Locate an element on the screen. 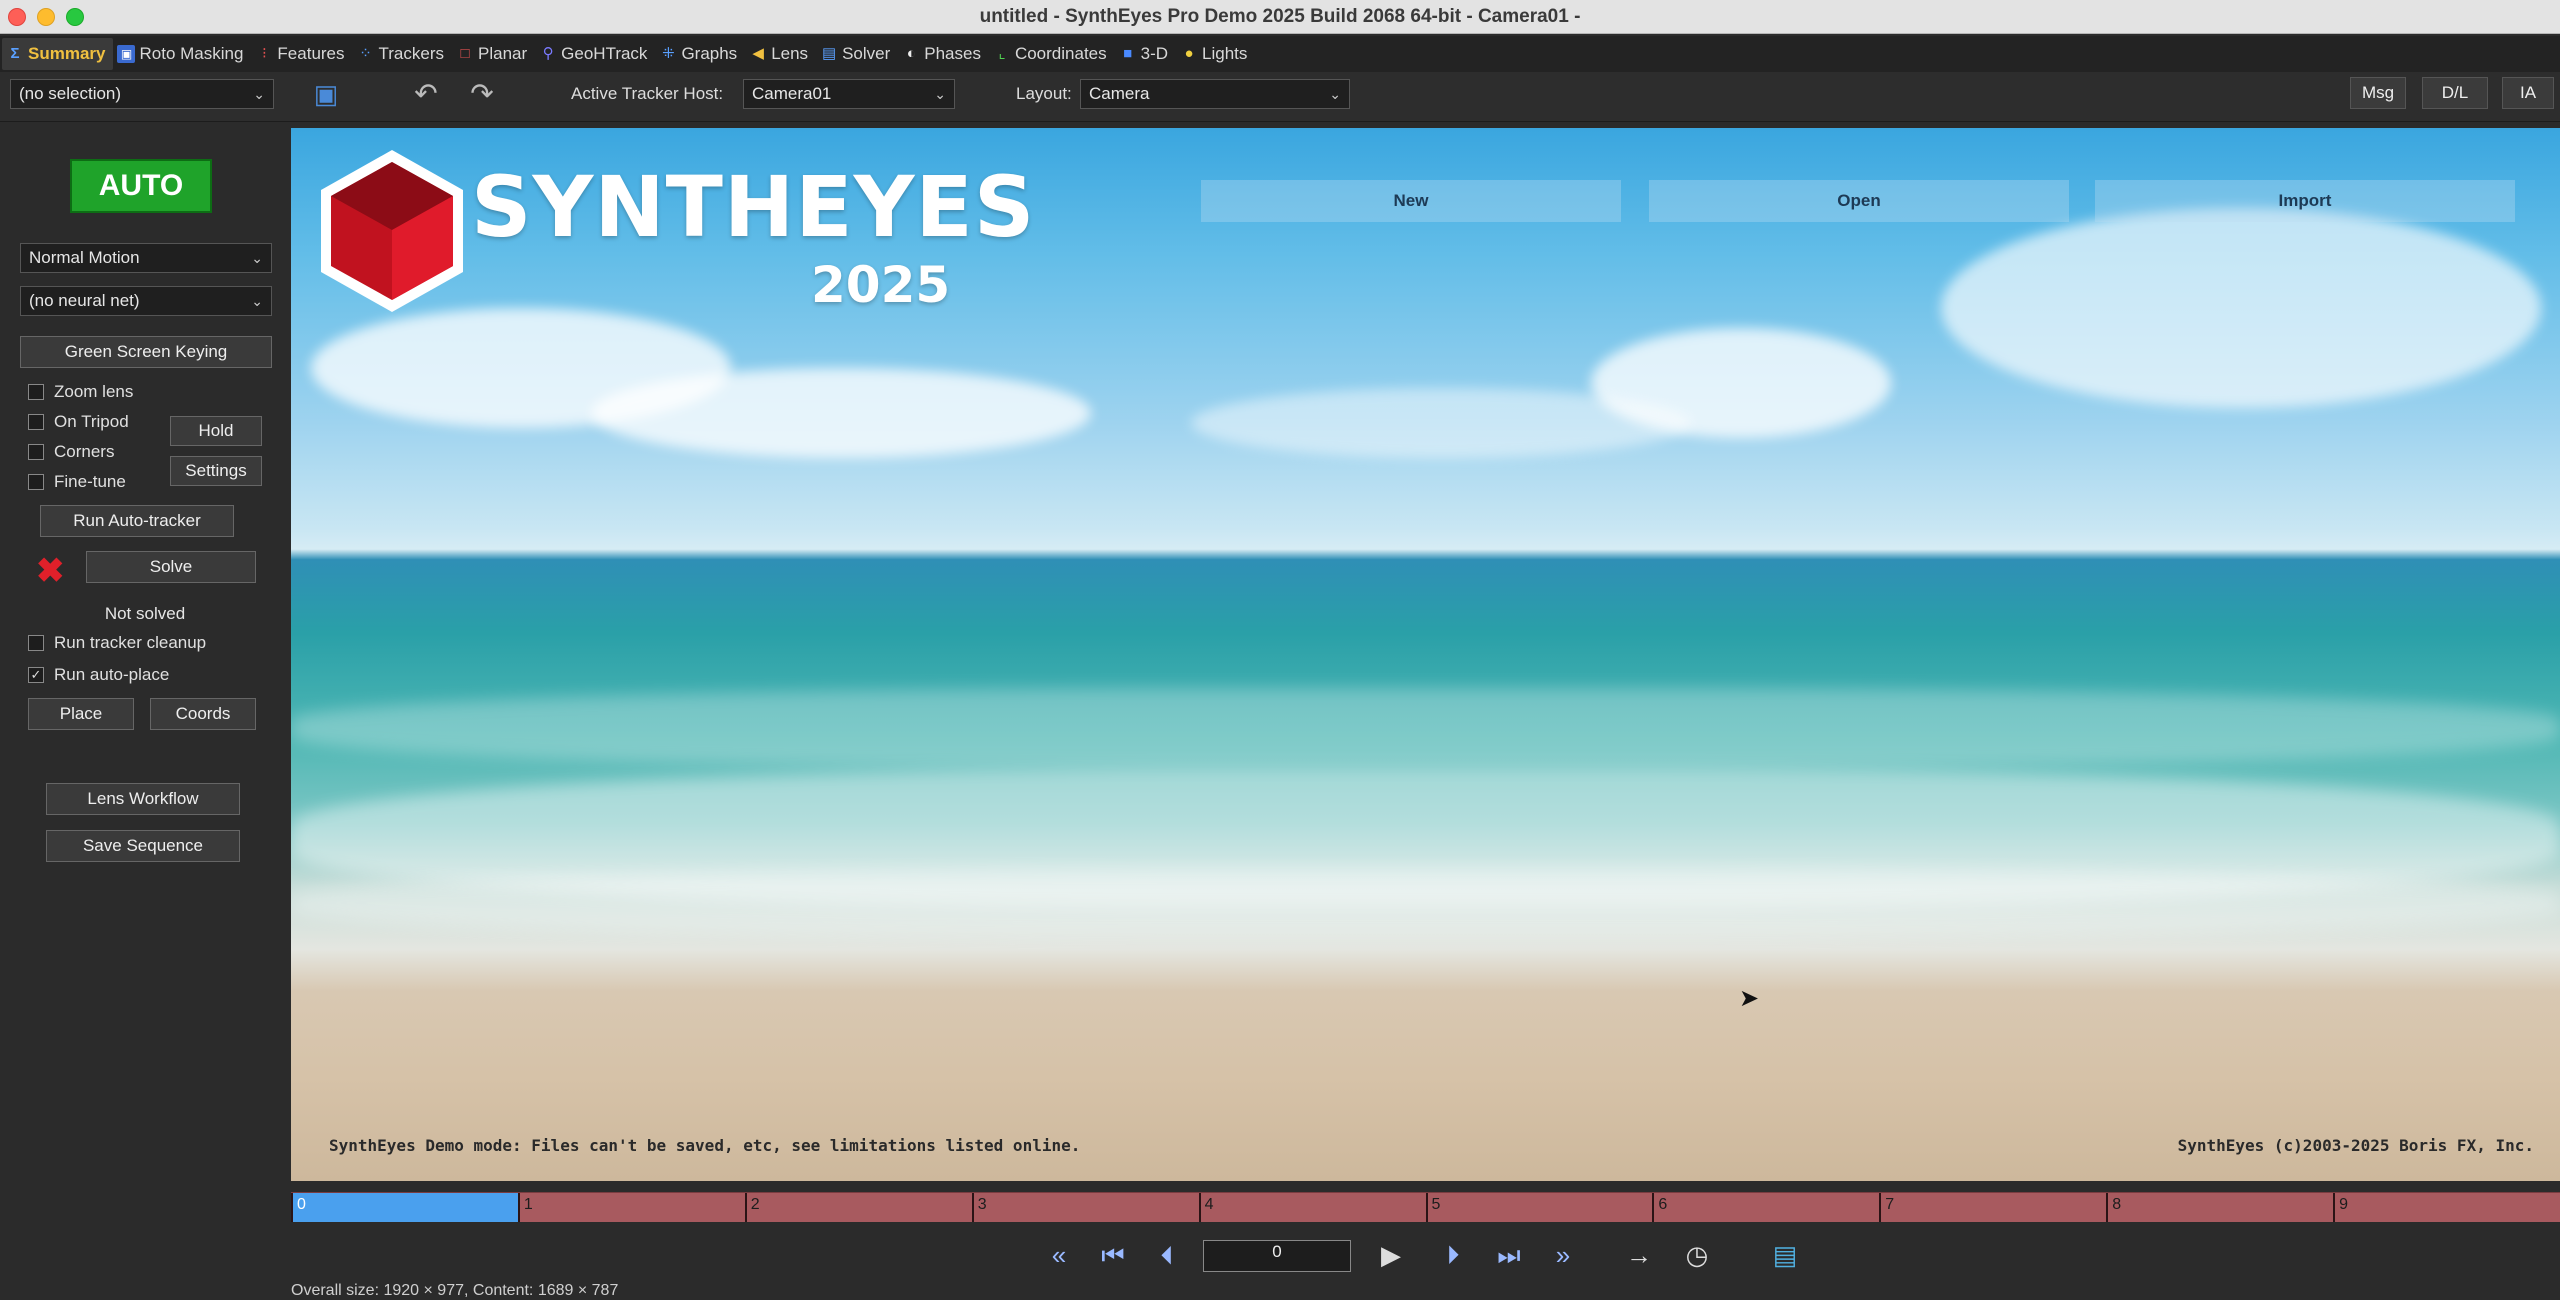  frame-range-icon: ▤ is located at coordinates (1785, 1255).